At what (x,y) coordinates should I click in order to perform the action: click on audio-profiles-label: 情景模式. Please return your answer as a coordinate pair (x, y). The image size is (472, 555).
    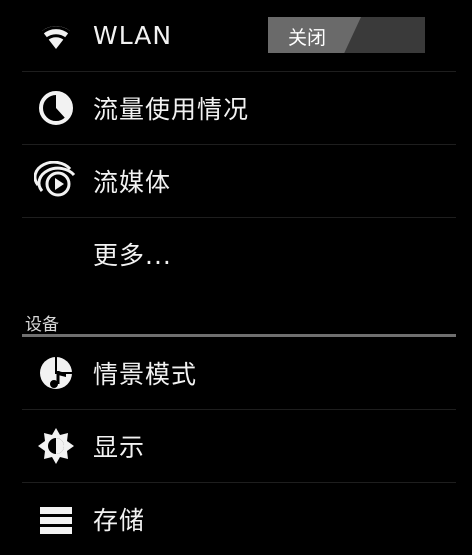
    Looking at the image, I should click on (145, 374).